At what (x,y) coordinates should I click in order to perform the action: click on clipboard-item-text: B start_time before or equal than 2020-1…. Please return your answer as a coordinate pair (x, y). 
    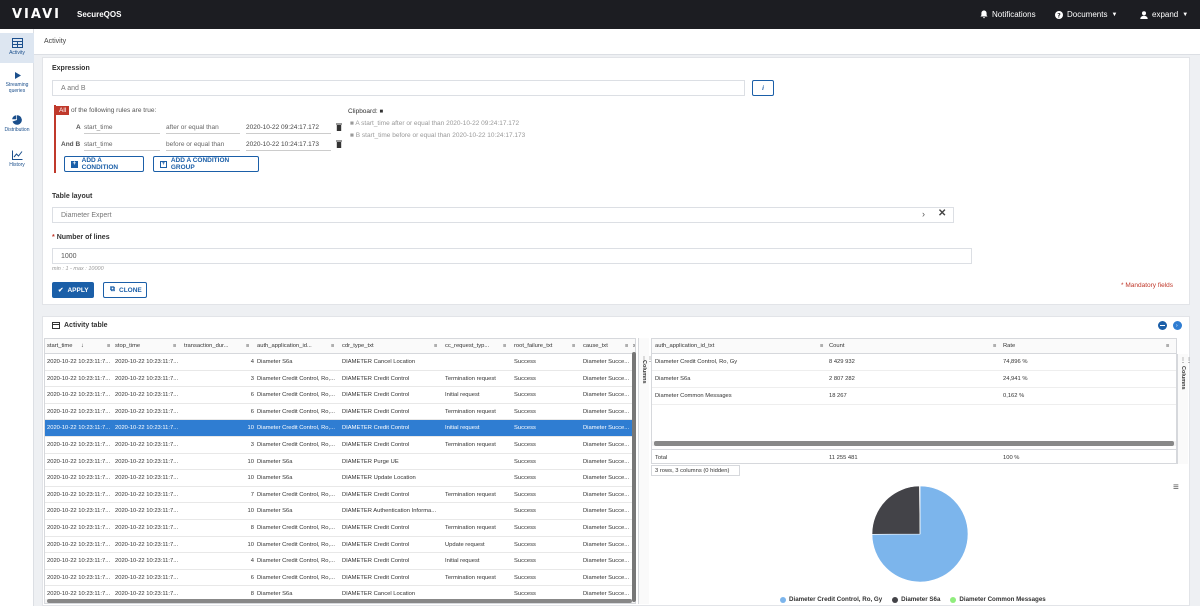
    Looking at the image, I should click on (440, 135).